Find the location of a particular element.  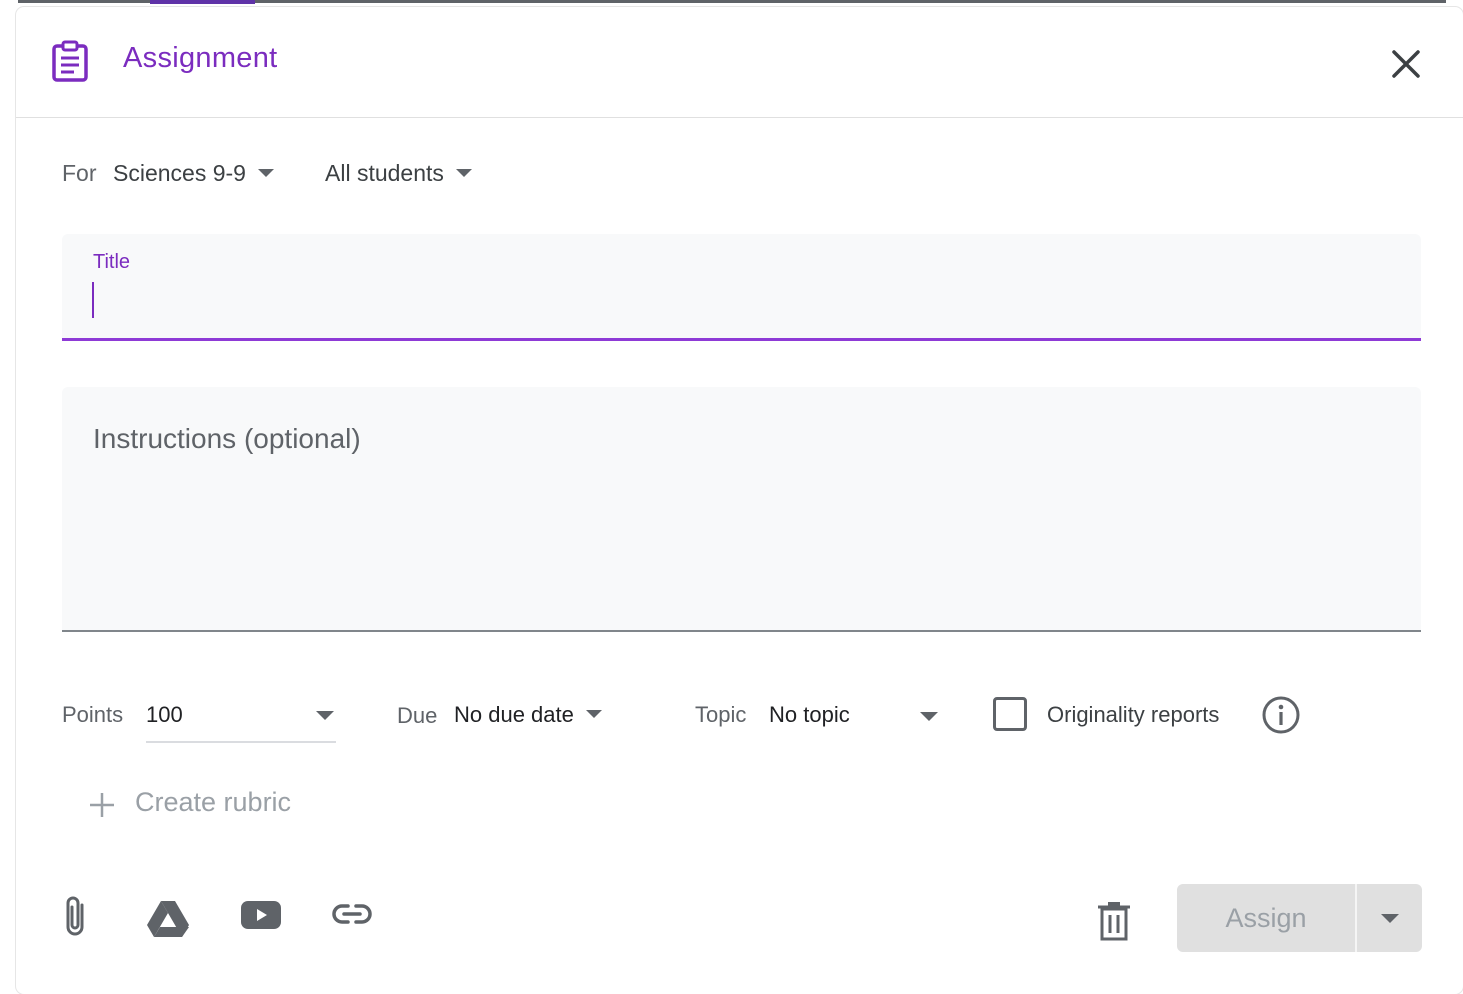

points-value: 100 is located at coordinates (164, 714).